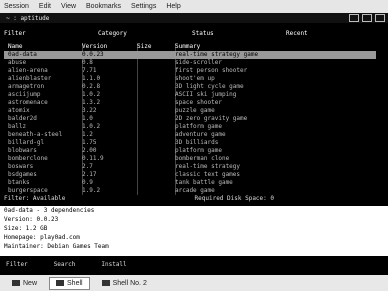 This screenshot has height=291, width=388. Describe the element at coordinates (354, 18) in the screenshot. I see `minimize-icon` at that location.